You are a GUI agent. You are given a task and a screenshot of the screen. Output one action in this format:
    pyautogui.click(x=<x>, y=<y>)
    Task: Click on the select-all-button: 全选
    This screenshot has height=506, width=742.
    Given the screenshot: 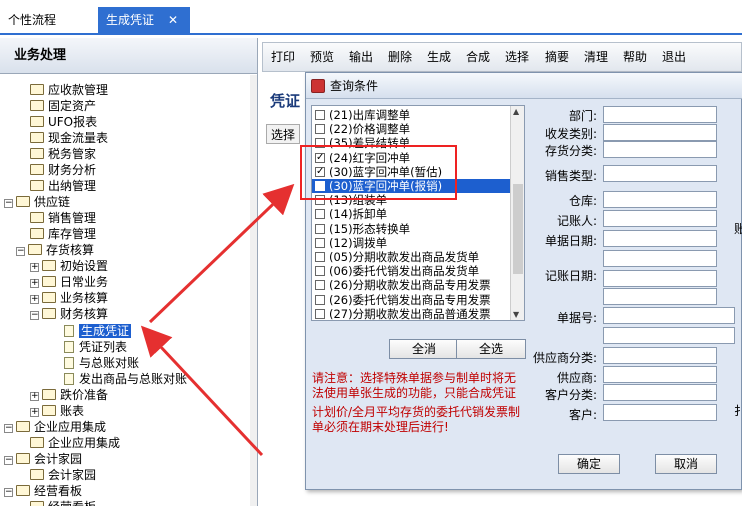 What is the action you would take?
    pyautogui.click(x=491, y=349)
    